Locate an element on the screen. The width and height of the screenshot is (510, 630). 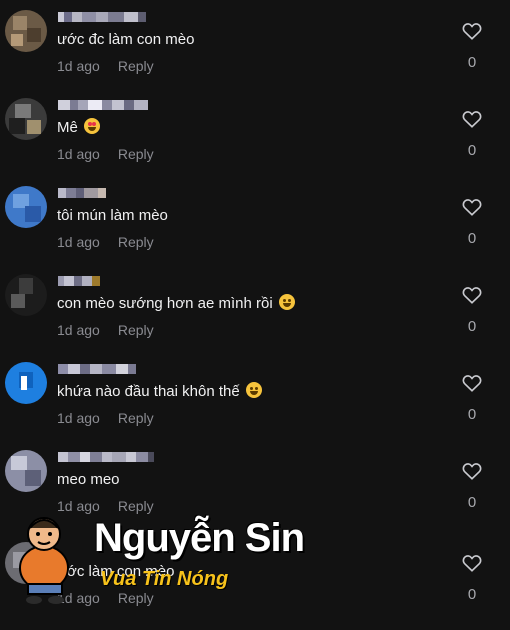
comment-item: khứa nào đầu thai khôn thế 1d ago Reply 0 is located at coordinates (255, 406).